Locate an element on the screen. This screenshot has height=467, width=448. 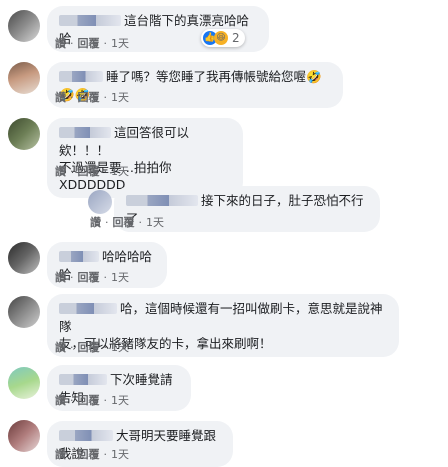
reaction-summary: 👍 😆 2 is located at coordinates (223, 38).